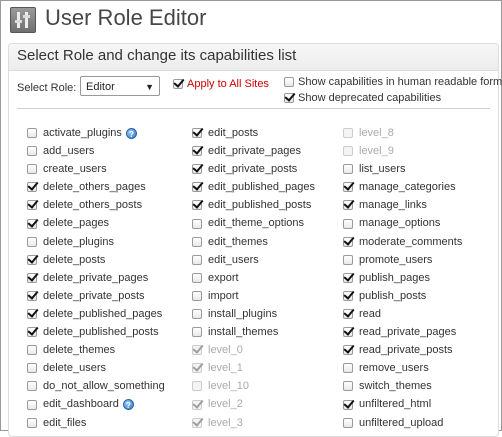 Image resolution: width=502 pixels, height=437 pixels. Describe the element at coordinates (402, 205) in the screenshot. I see `capability-item: manage_links` at that location.